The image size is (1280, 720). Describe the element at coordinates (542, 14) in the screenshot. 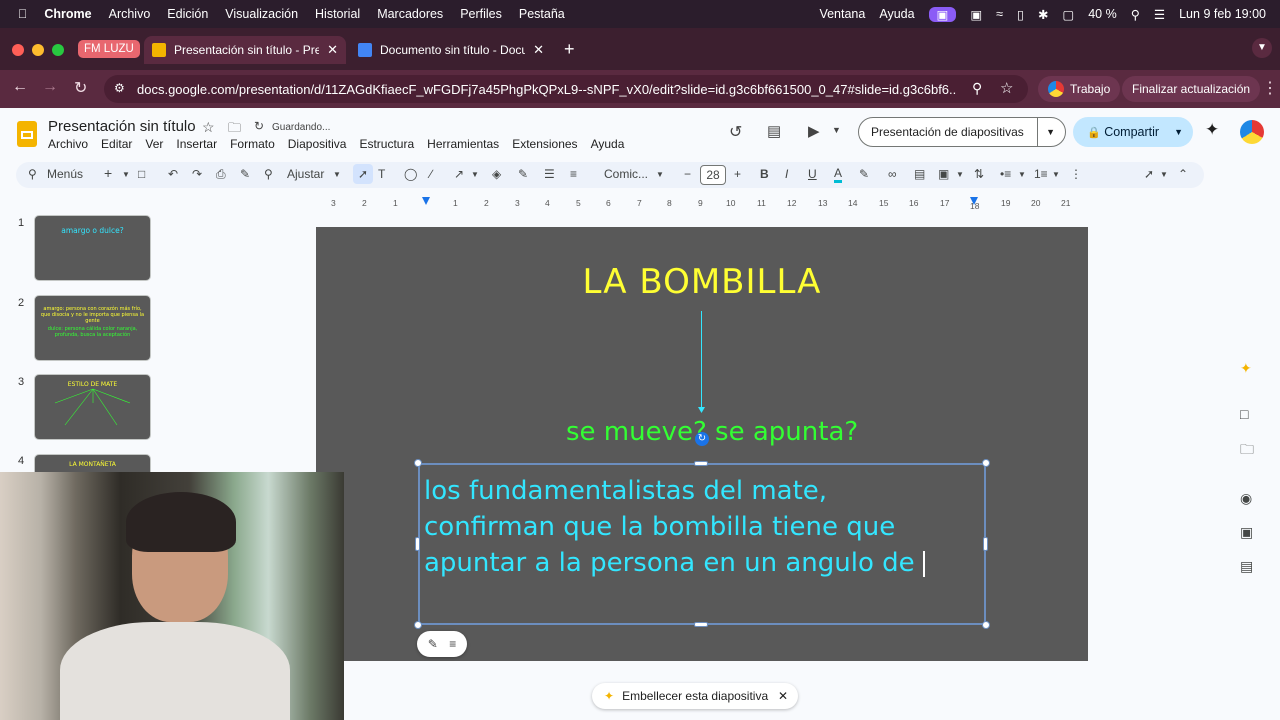

I see `menubar-tab: Pestaña` at that location.